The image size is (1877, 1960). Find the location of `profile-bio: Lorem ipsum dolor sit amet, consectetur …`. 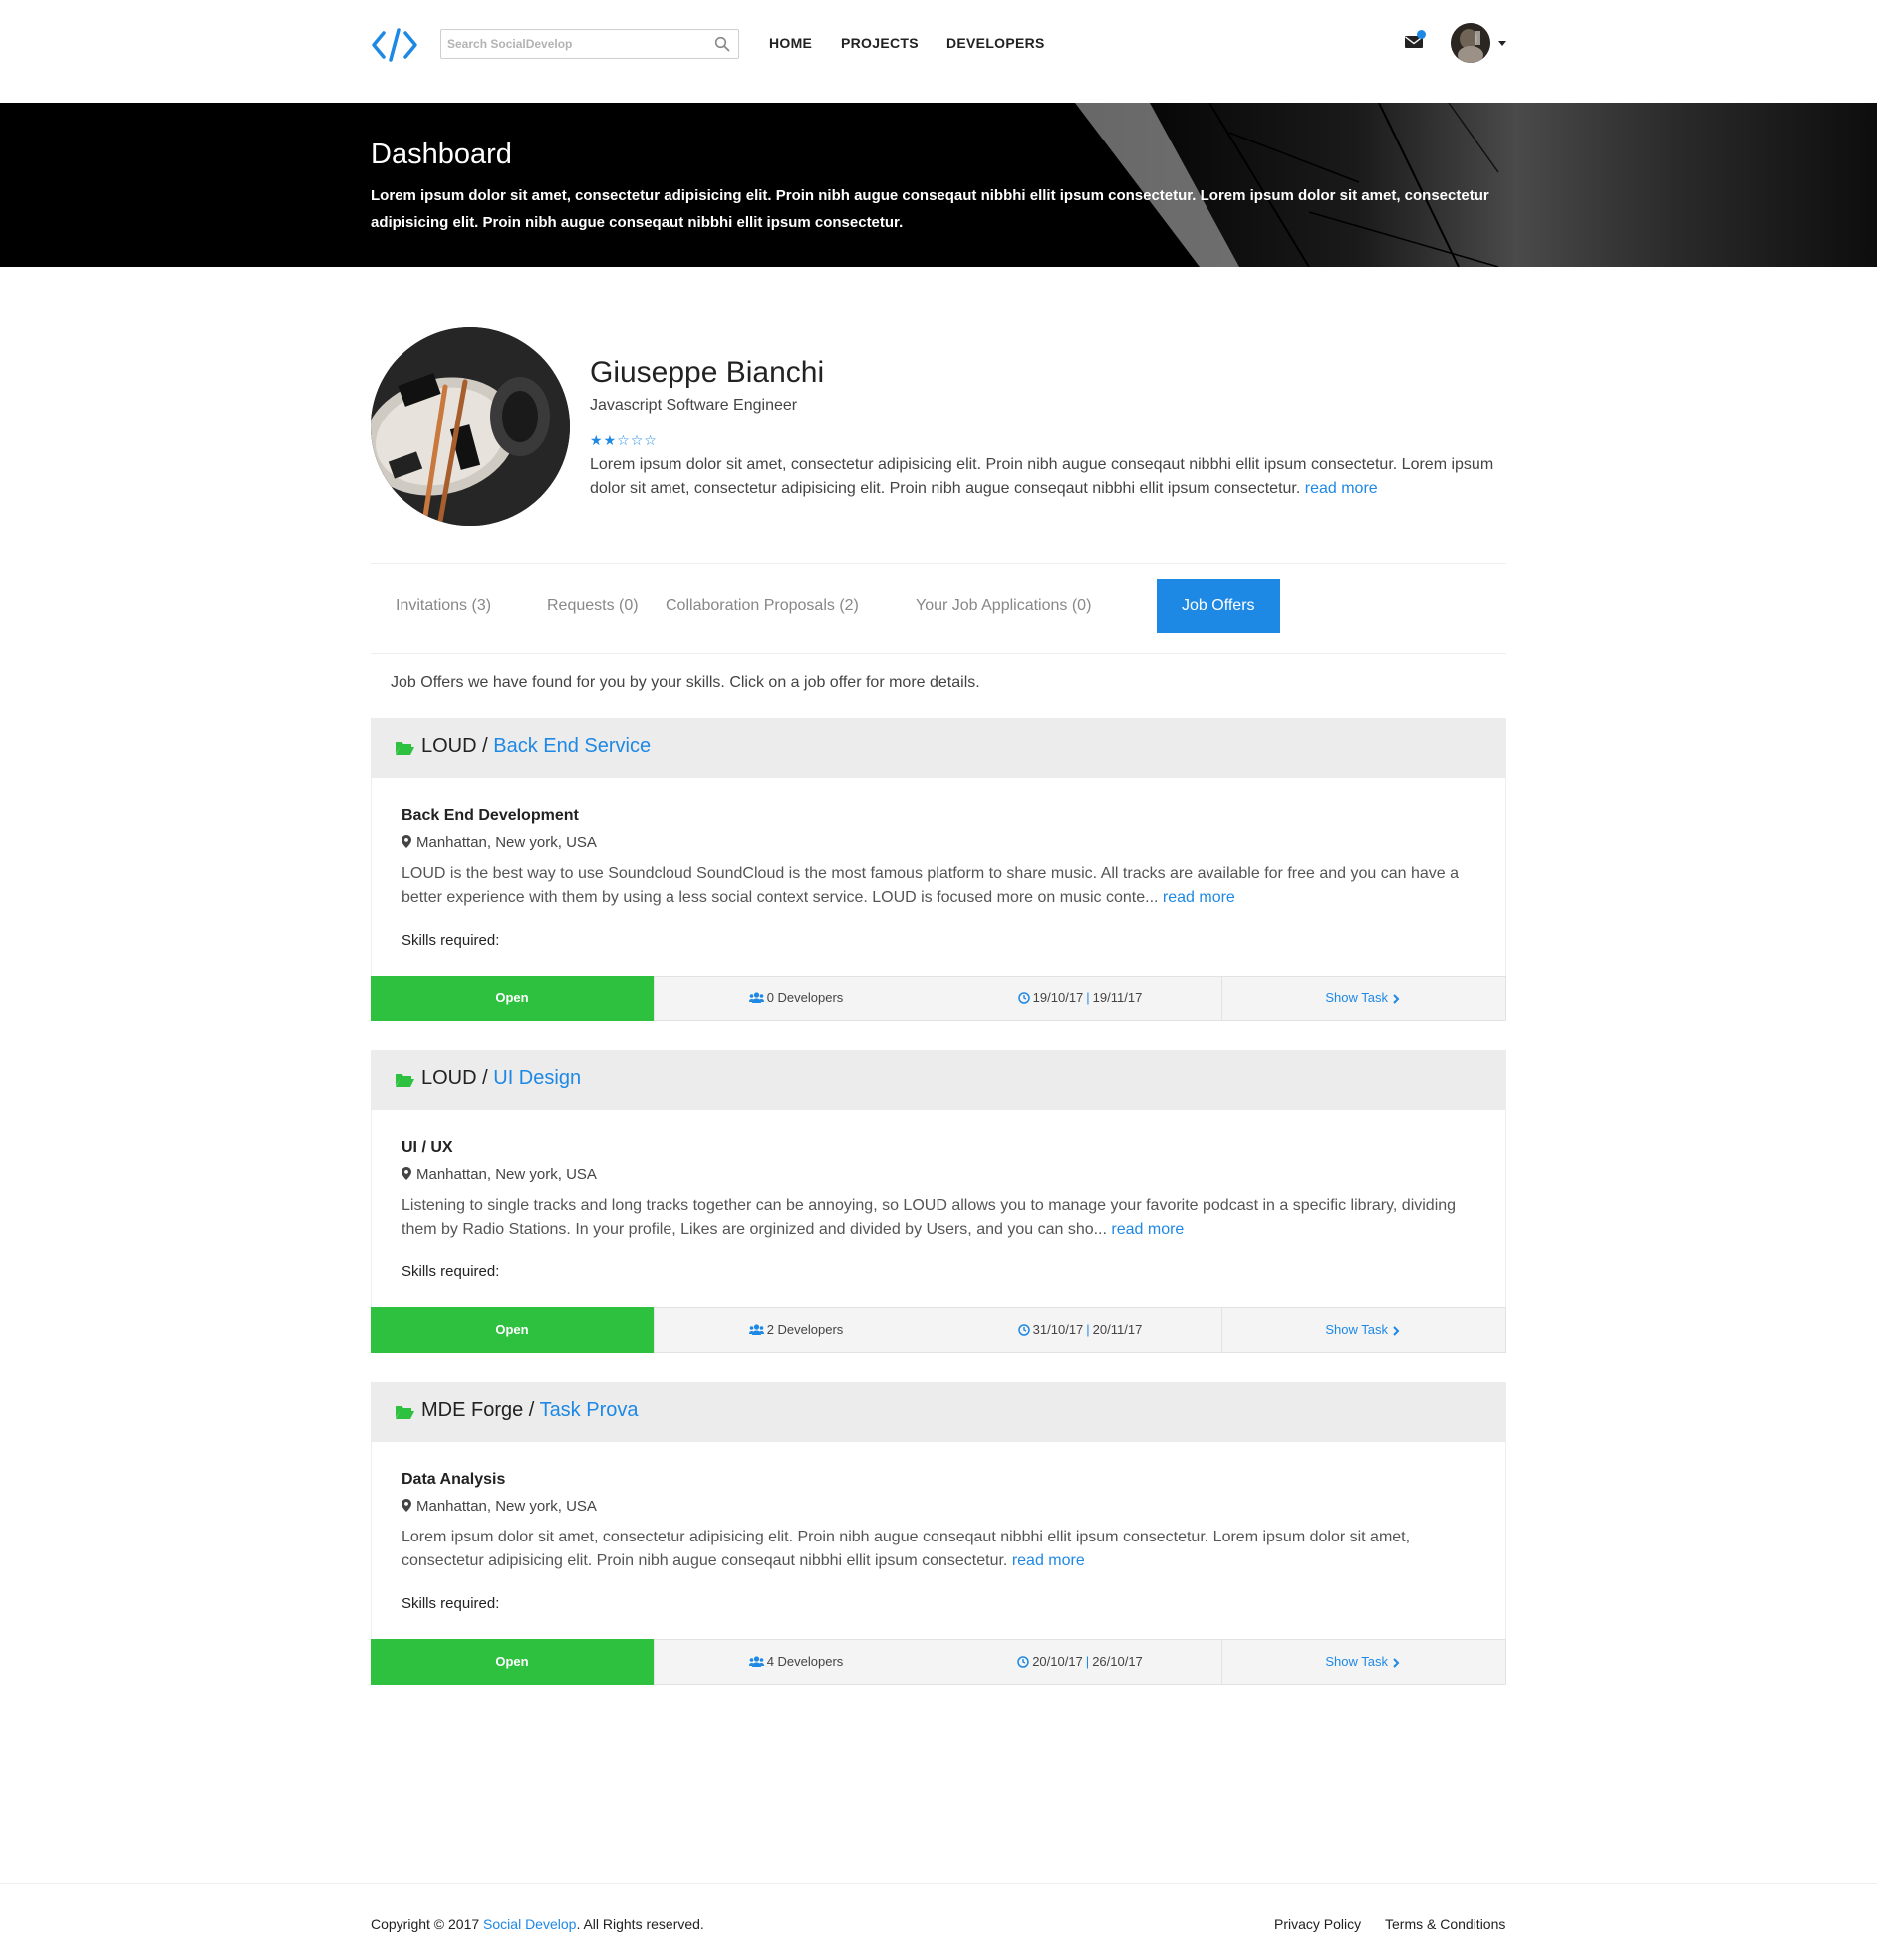

profile-bio: Lorem ipsum dolor sit amet, consectetur … is located at coordinates (1048, 477).